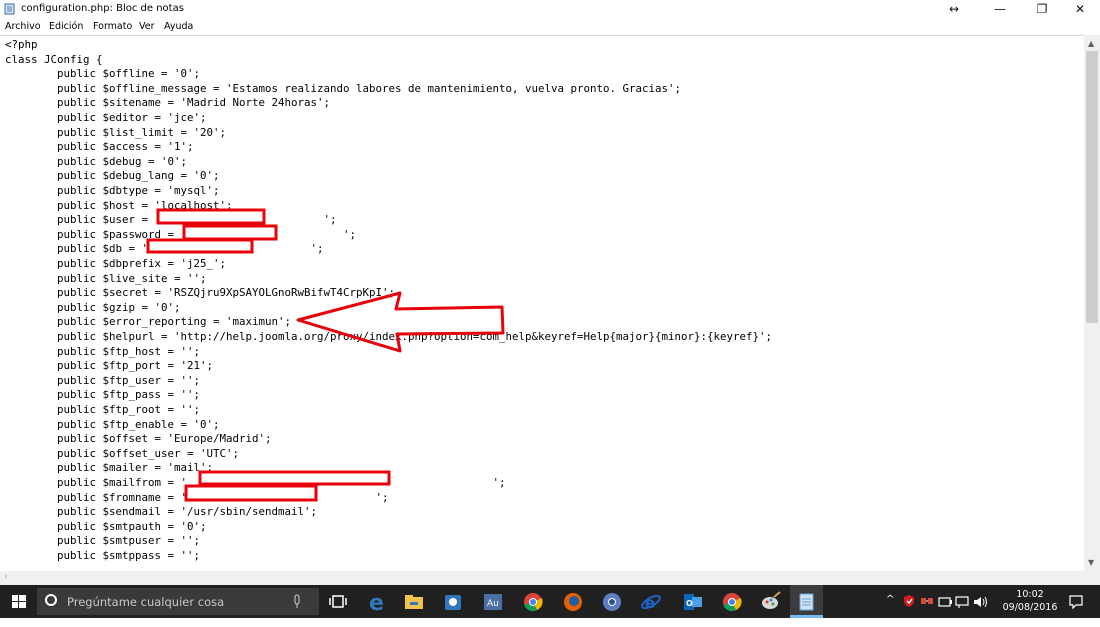 This screenshot has height=627, width=1100. I want to click on window-title: configuration.php: Bloc de notas, so click(102, 8).